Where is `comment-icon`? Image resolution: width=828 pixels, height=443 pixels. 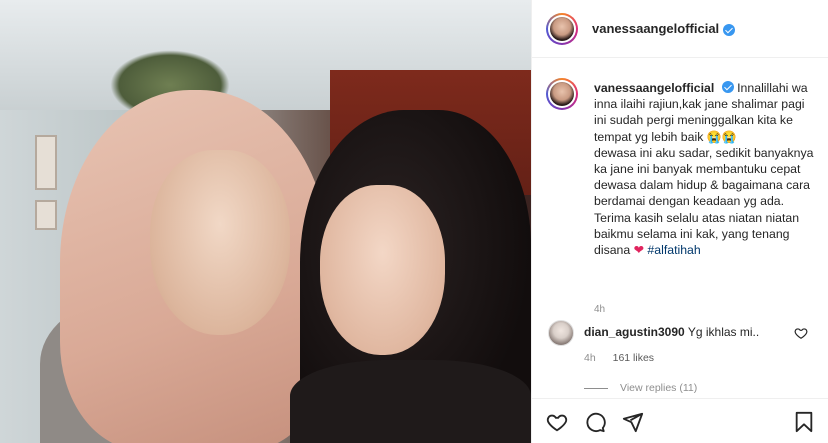
comment-icon is located at coordinates (595, 422).